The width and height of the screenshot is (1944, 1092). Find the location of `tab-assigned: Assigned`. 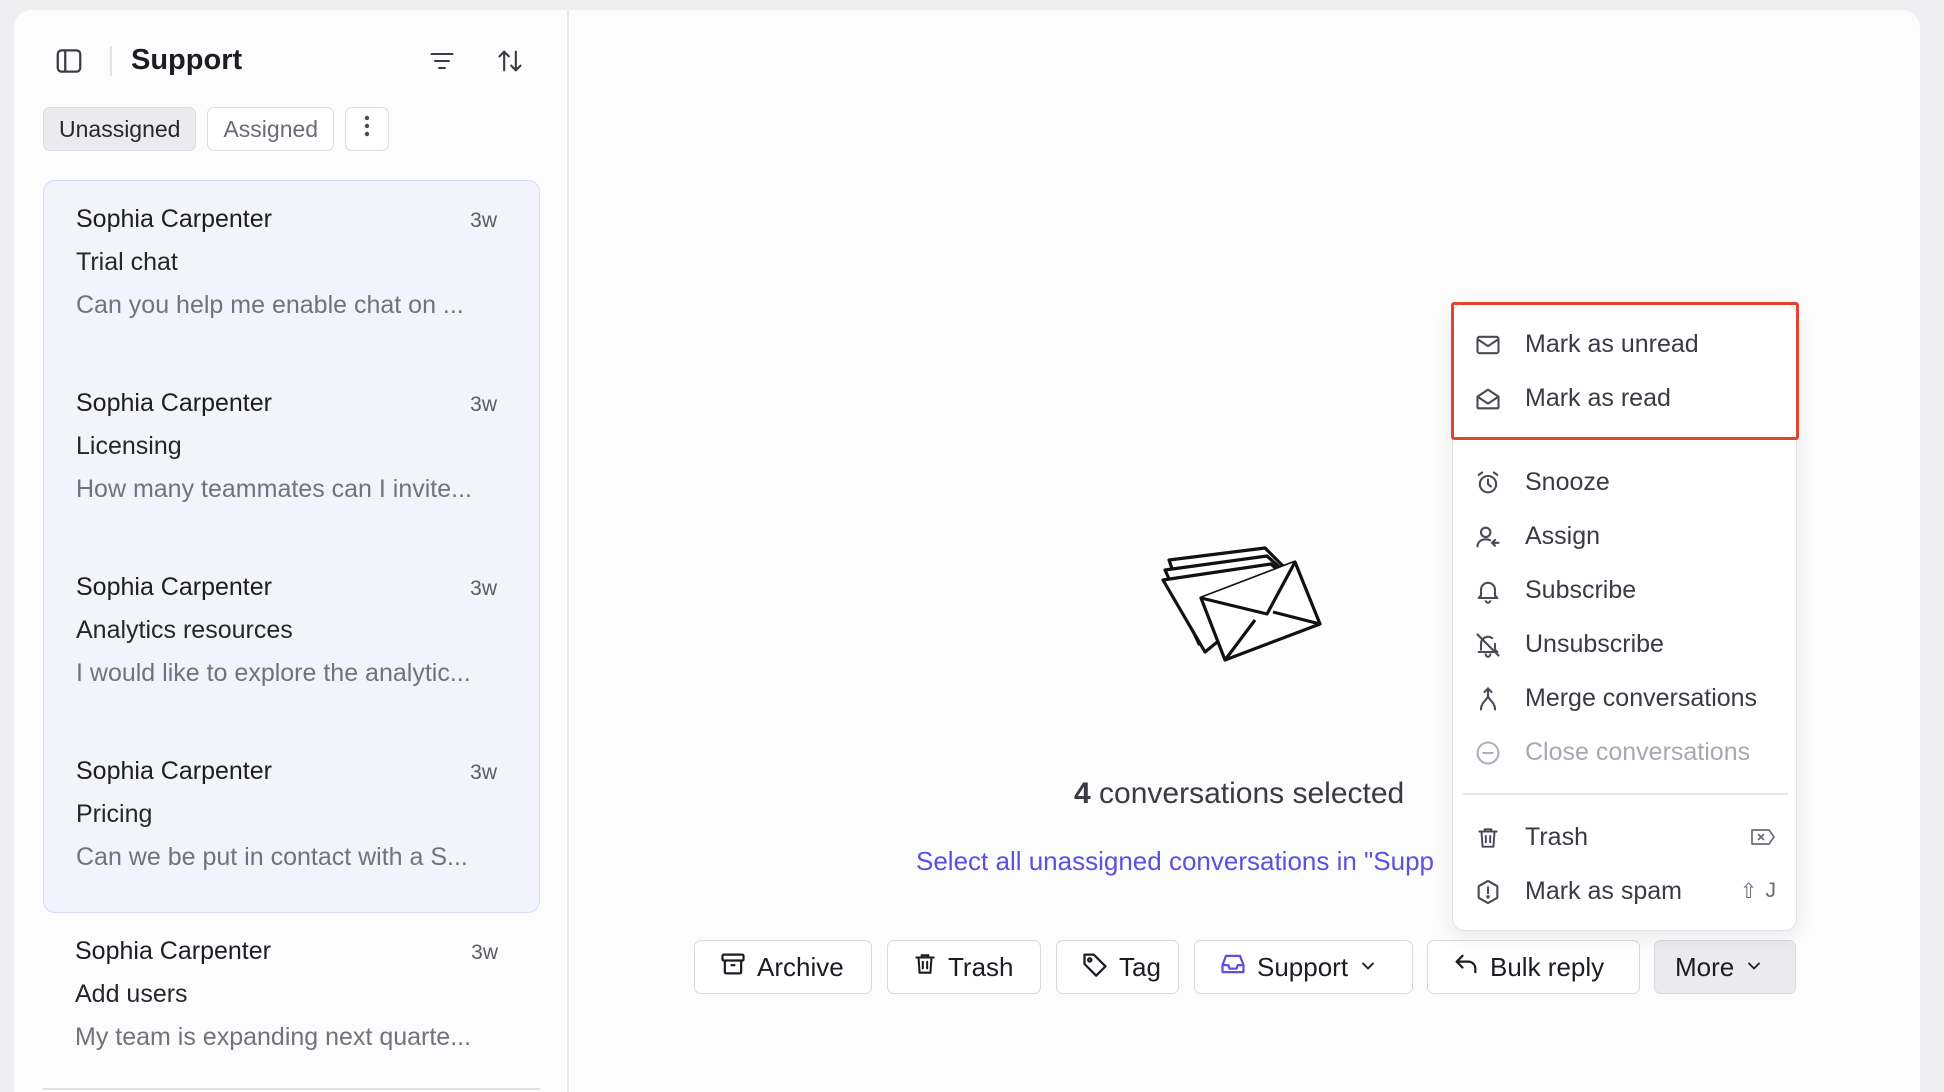

tab-assigned: Assigned is located at coordinates (271, 129).